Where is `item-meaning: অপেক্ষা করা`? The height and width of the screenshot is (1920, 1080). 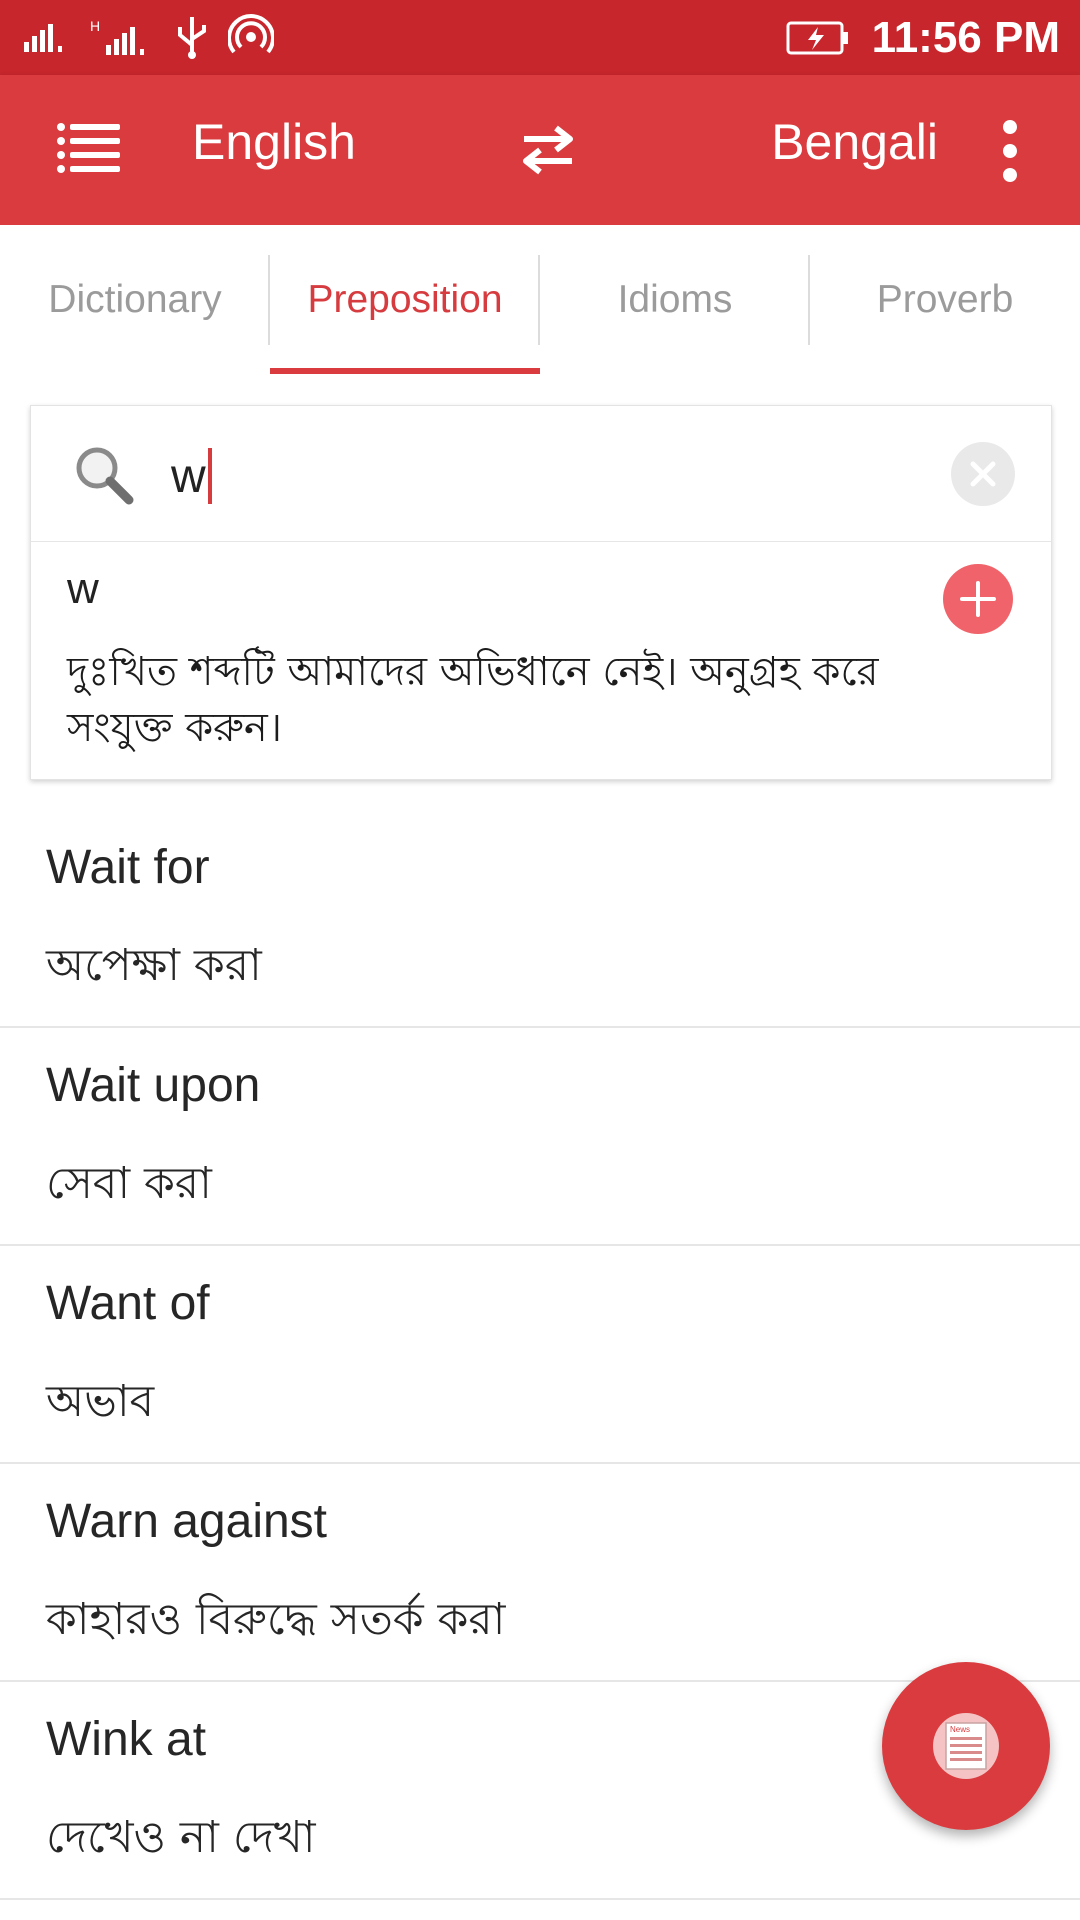 item-meaning: অপেক্ষা করা is located at coordinates (154, 965).